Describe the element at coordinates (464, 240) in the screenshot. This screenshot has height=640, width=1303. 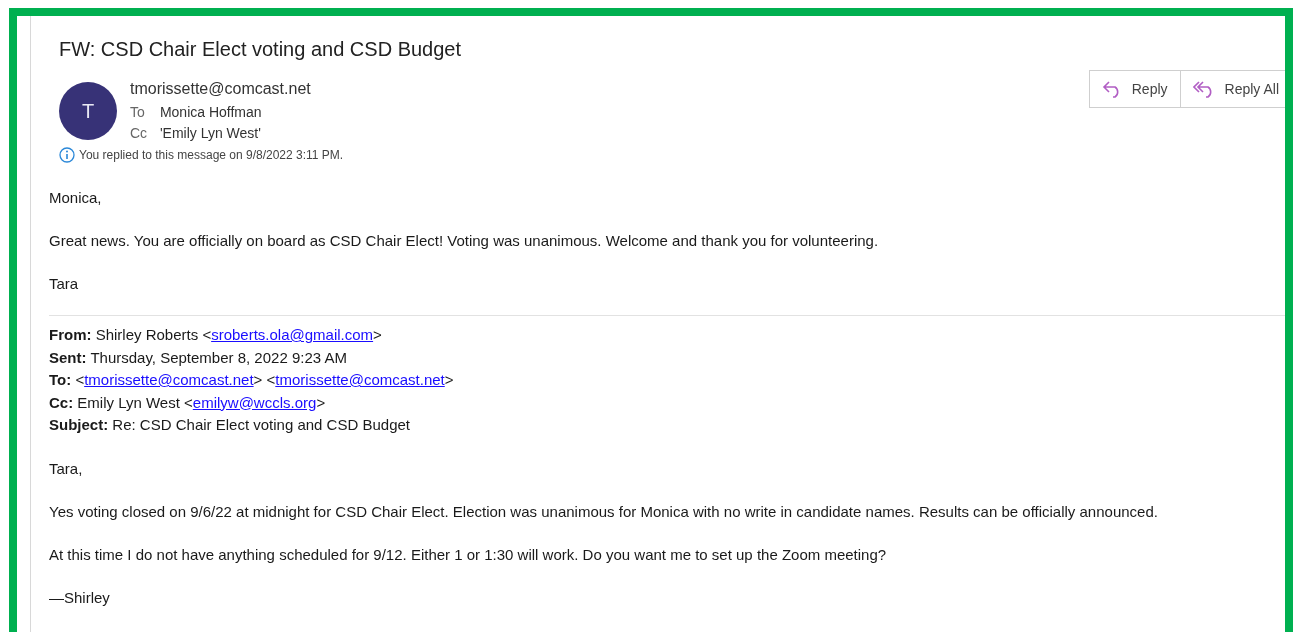
I see `body-paragraph: Great news. You are officially on board as CSD Chair Elect! Voting was unanimous. Welcome and thank you for volunteering.` at that location.